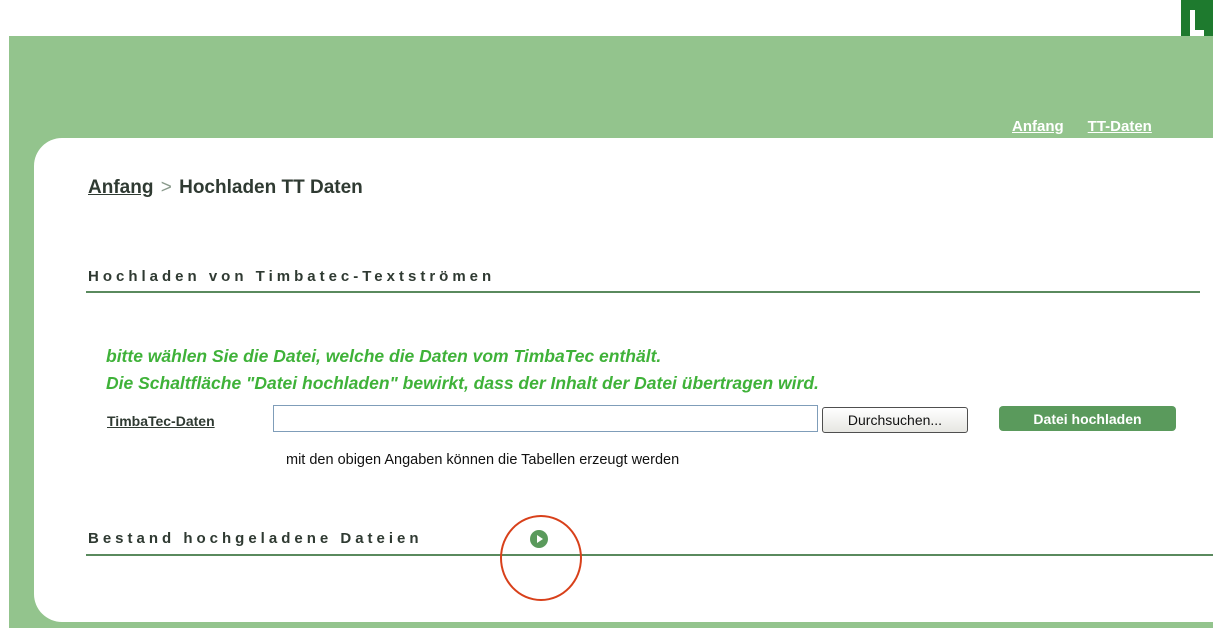 The width and height of the screenshot is (1213, 628). I want to click on top-nav: Anfang TT-Daten, so click(1082, 126).